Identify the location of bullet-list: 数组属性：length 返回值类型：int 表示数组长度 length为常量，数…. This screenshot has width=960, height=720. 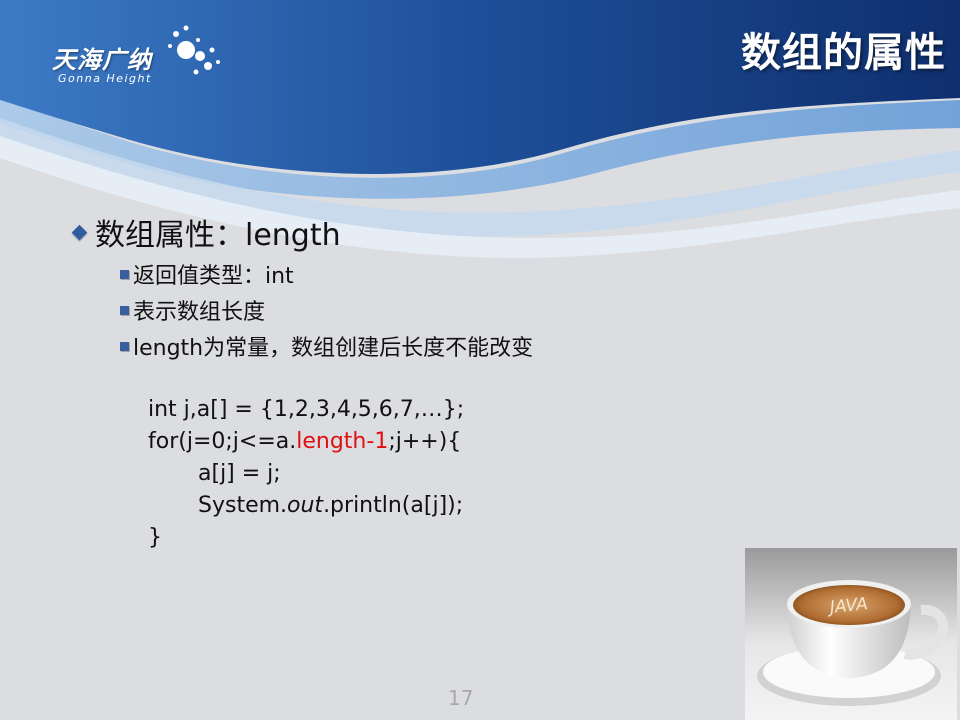
(301, 286).